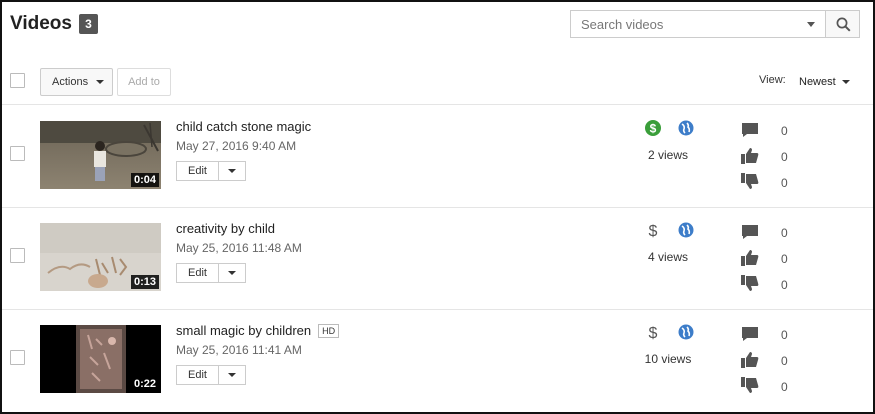 The height and width of the screenshot is (414, 875). I want to click on actions-button-label: Actions, so click(70, 82).